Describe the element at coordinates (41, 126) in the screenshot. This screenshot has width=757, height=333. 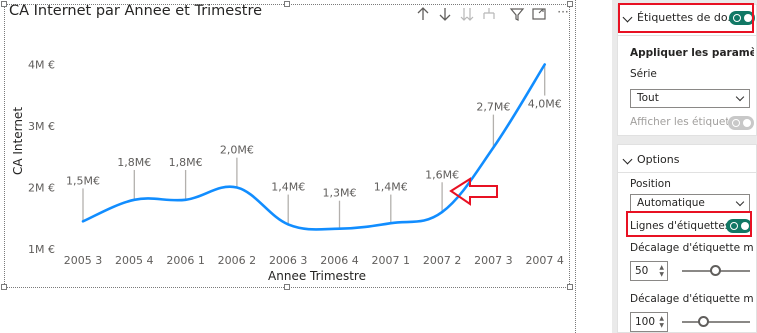
I see `y-tick-label: 3M €` at that location.